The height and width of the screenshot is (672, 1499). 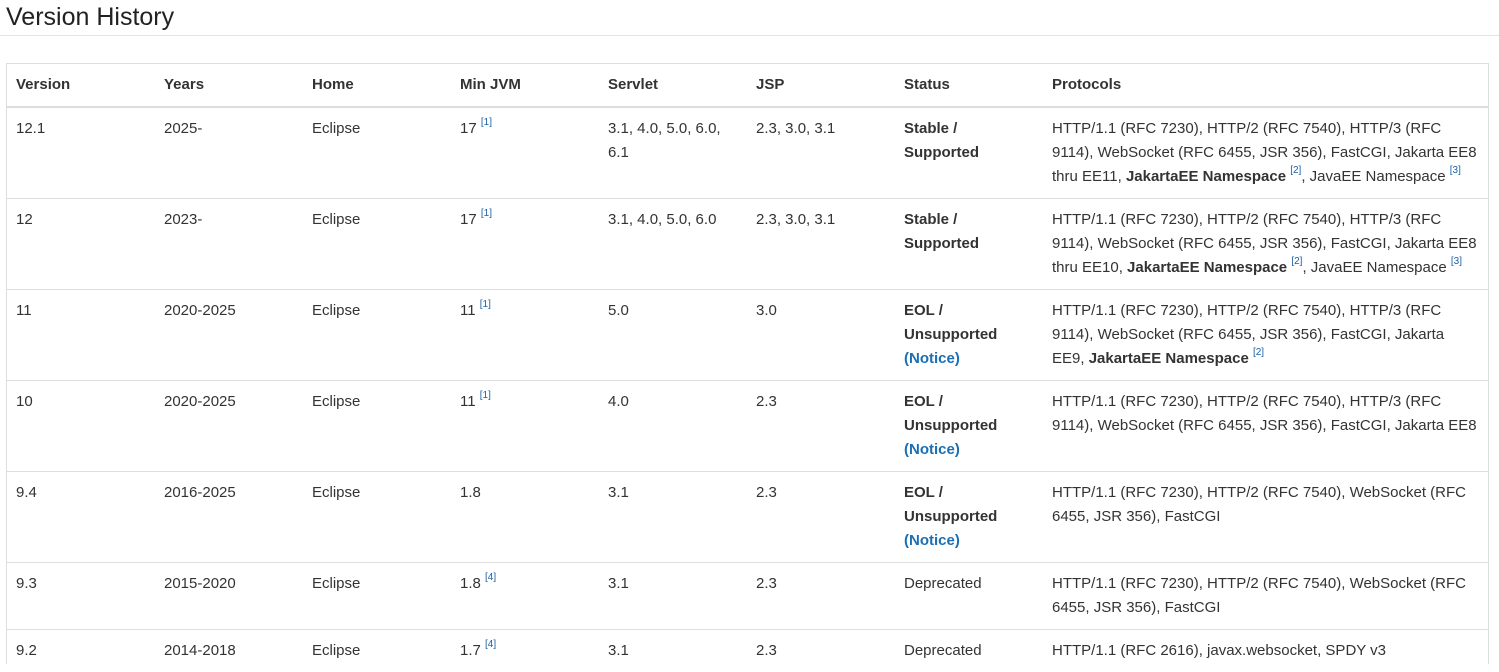 What do you see at coordinates (183, 219) in the screenshot?
I see `years-cell-text: 2023-` at bounding box center [183, 219].